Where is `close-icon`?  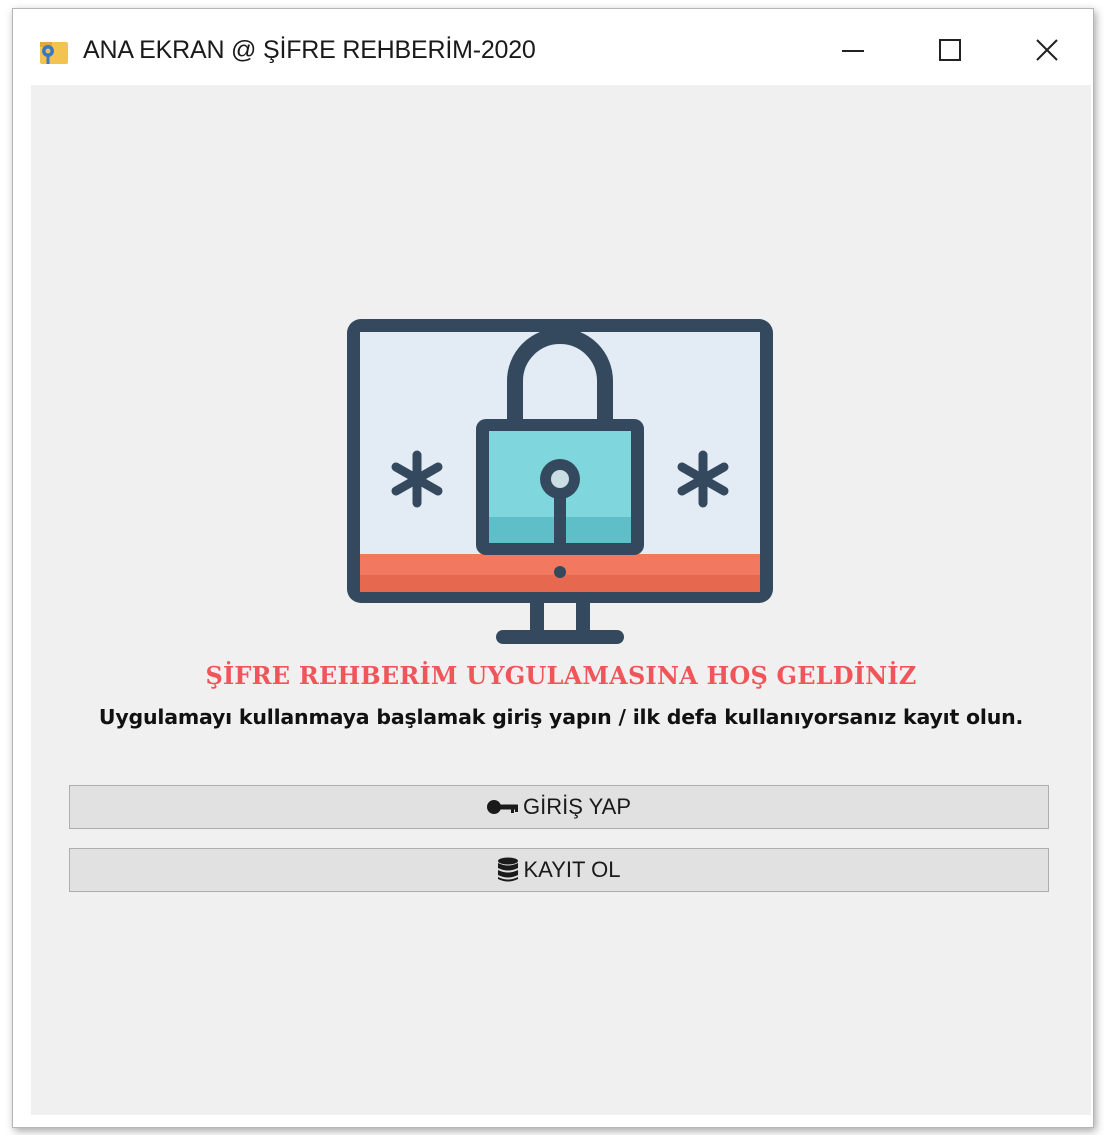
close-icon is located at coordinates (1047, 52).